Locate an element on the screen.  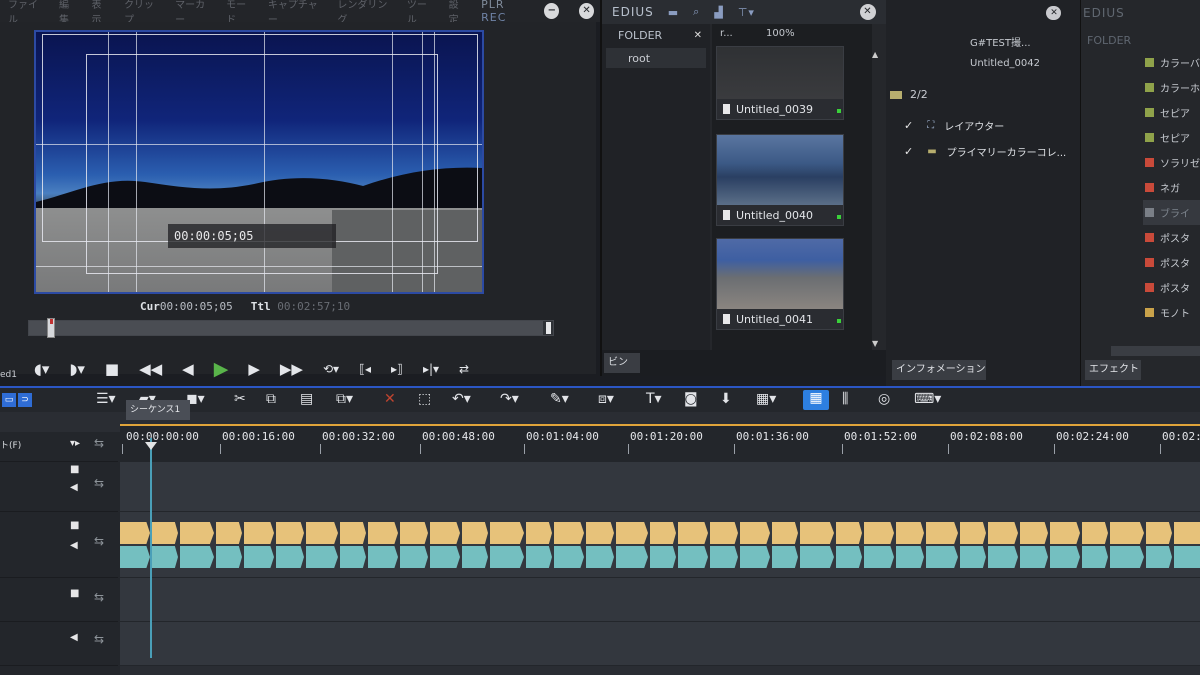
insert-icon: ▸|▾ is located at coordinates (431, 369).